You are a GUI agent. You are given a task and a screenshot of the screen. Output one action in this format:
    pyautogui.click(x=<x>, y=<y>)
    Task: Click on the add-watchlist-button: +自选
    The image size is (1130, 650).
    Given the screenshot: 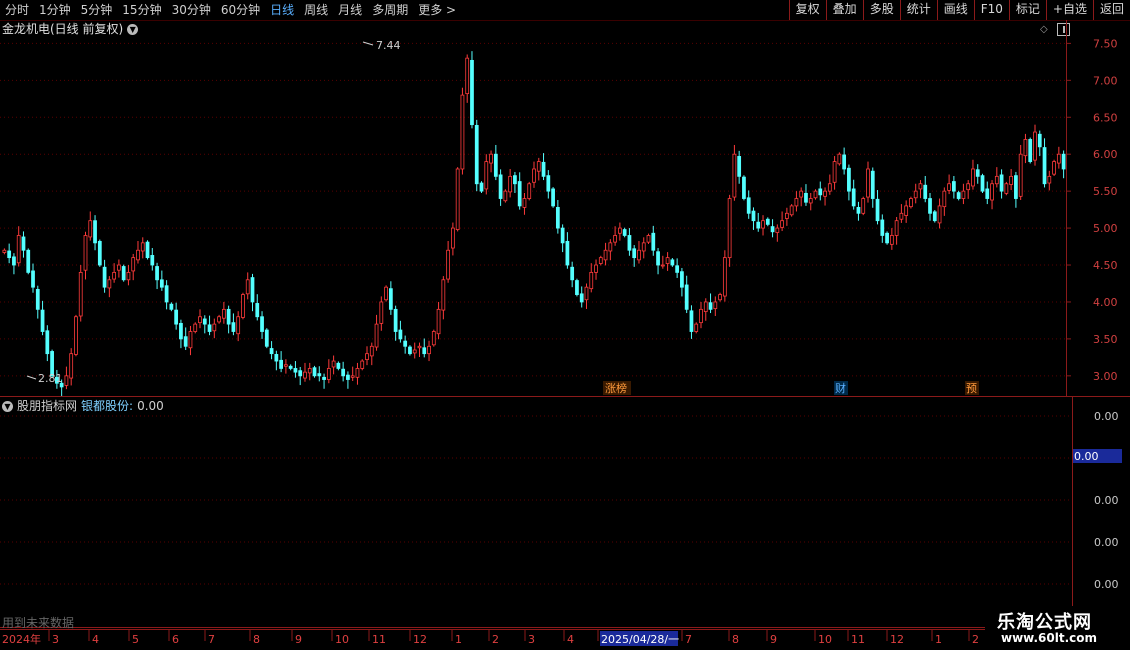 What is the action you would take?
    pyautogui.click(x=1069, y=10)
    